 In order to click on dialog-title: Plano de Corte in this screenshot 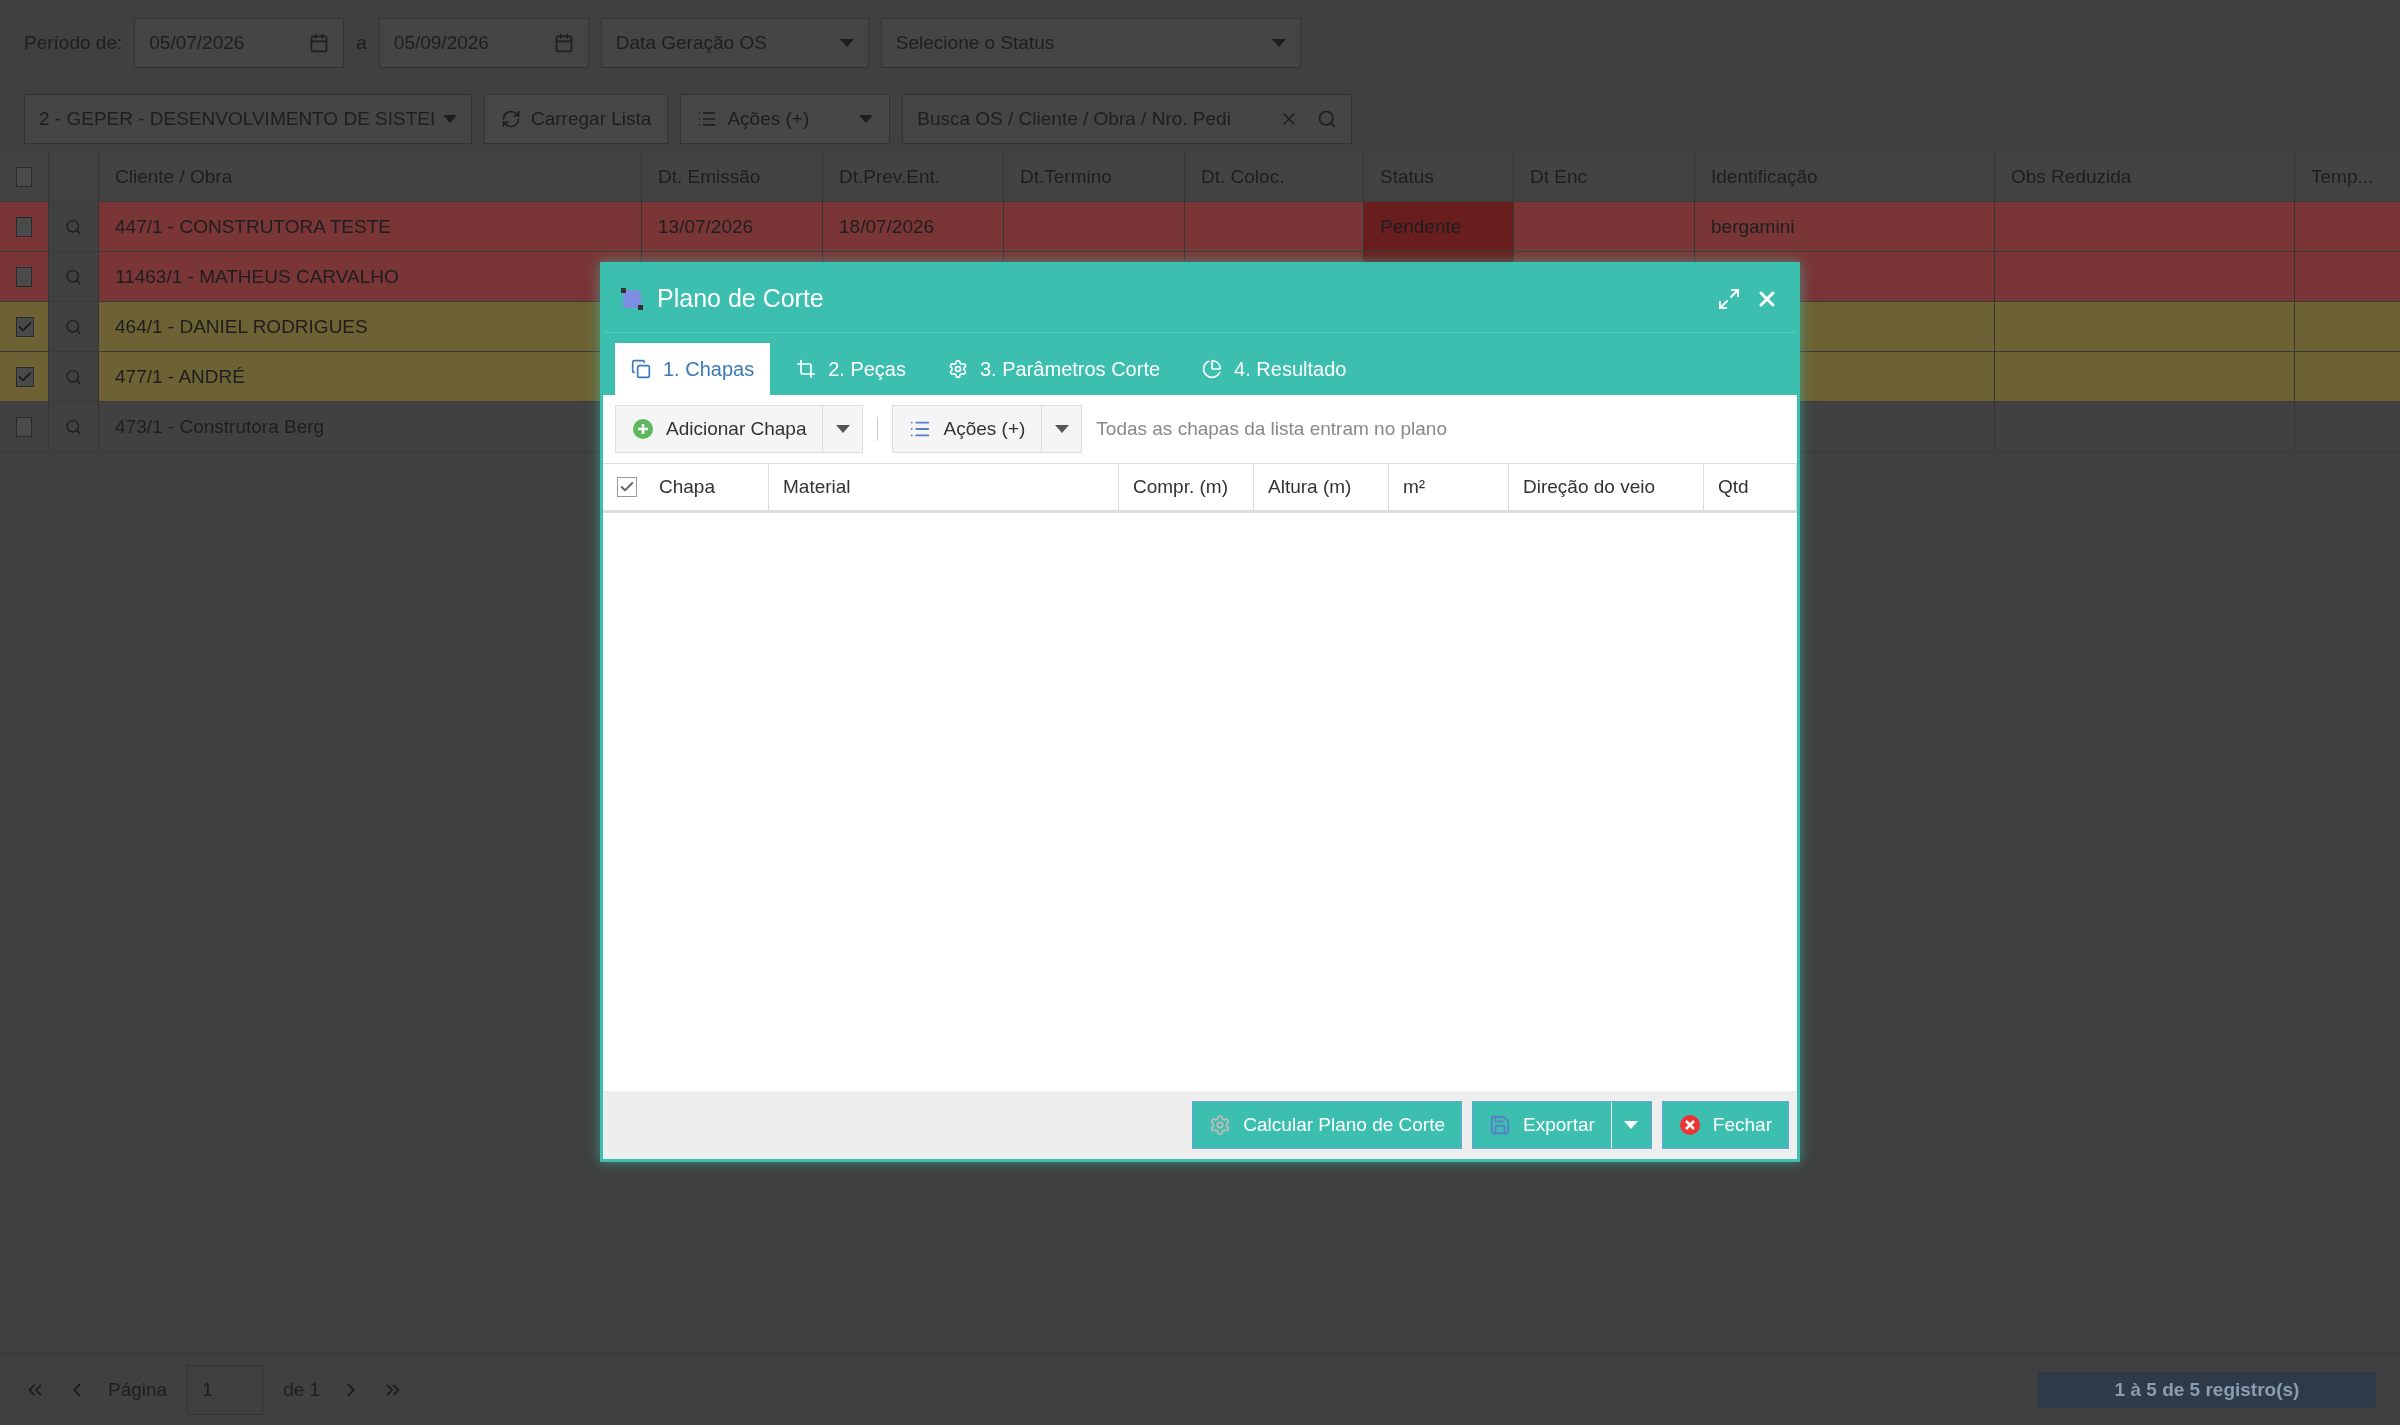, I will do `click(740, 298)`.